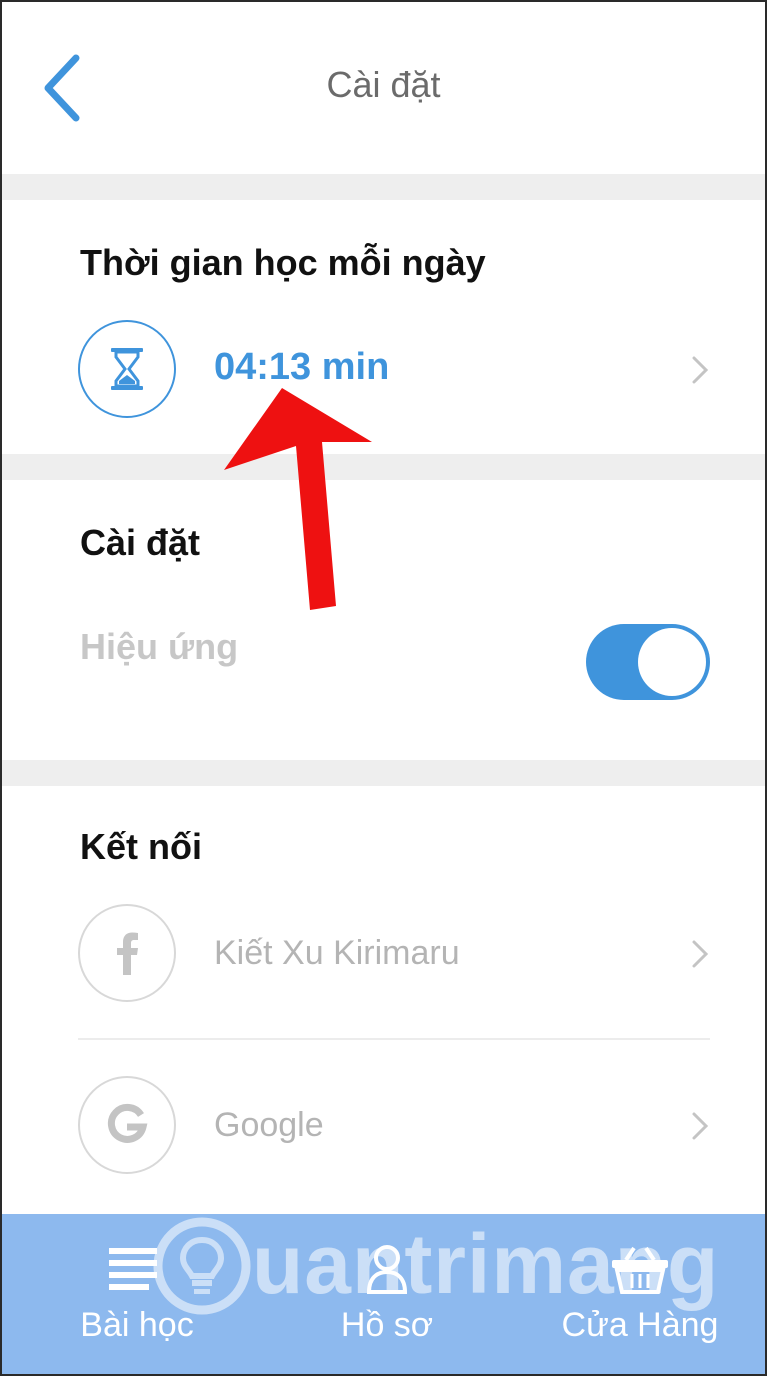 The image size is (767, 1376). What do you see at coordinates (387, 1269) in the screenshot?
I see `profile-icon` at bounding box center [387, 1269].